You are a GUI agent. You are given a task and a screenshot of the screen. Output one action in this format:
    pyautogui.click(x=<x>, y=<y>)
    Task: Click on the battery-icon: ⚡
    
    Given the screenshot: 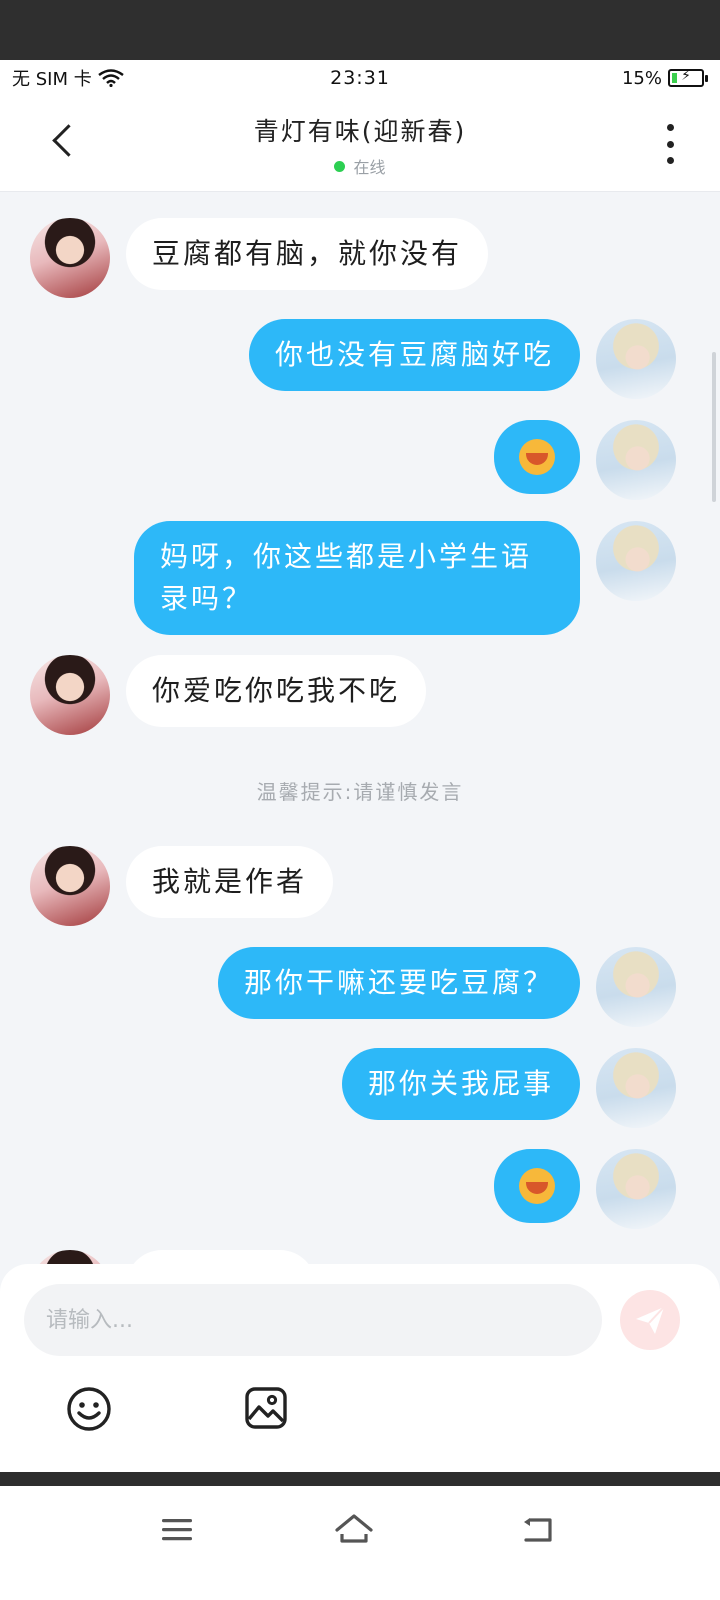 What is the action you would take?
    pyautogui.click(x=688, y=77)
    